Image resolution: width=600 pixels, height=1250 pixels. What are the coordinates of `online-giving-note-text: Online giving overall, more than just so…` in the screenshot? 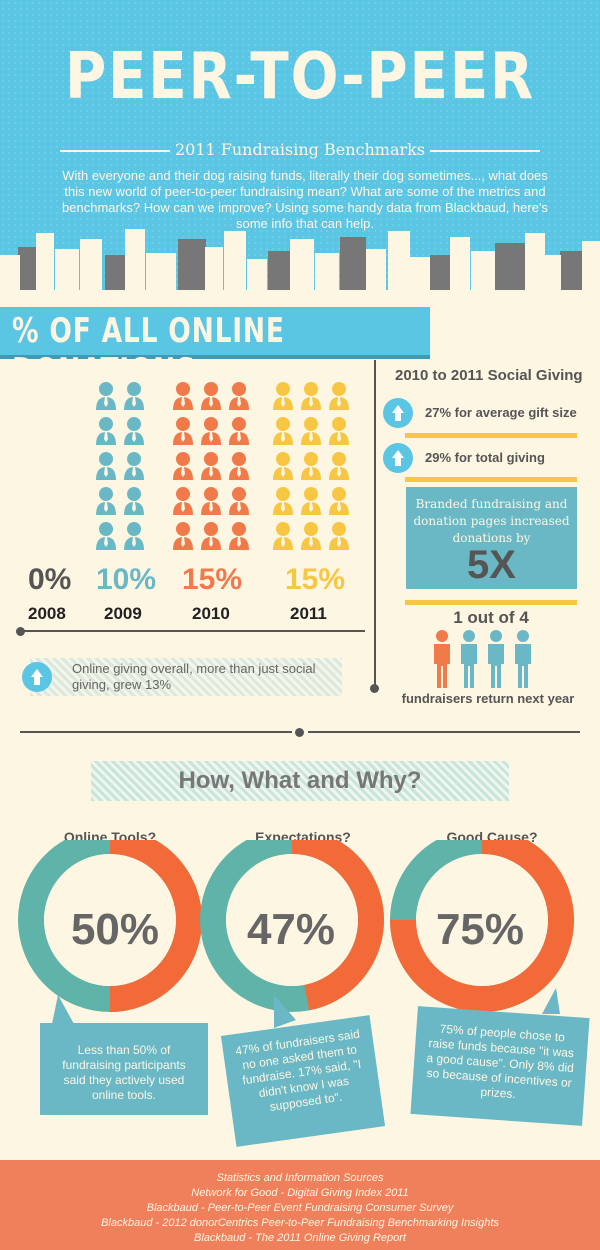 It's located at (194, 676).